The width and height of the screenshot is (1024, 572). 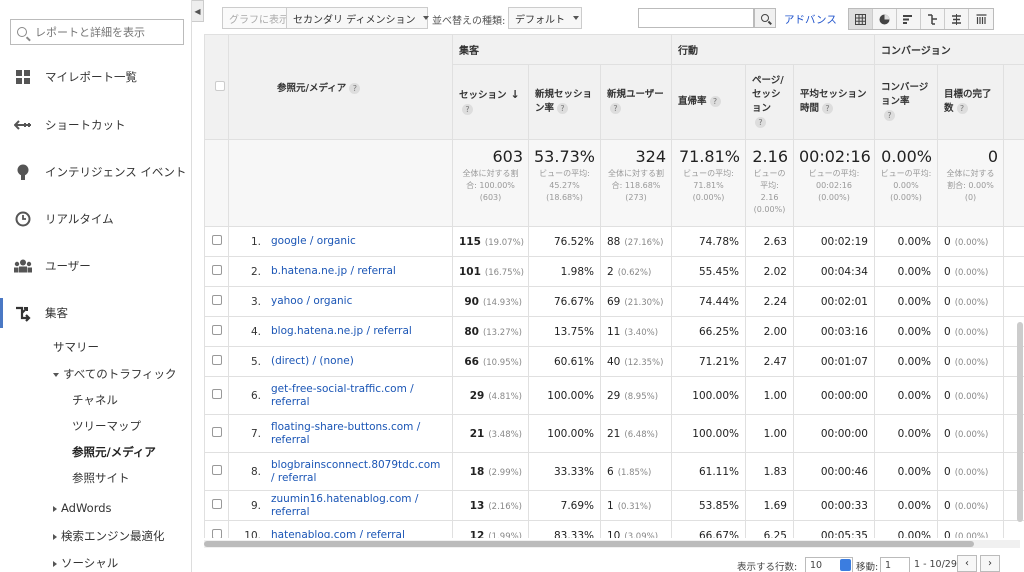 What do you see at coordinates (515, 94) in the screenshot?
I see `sort-desc-icon: ↓` at bounding box center [515, 94].